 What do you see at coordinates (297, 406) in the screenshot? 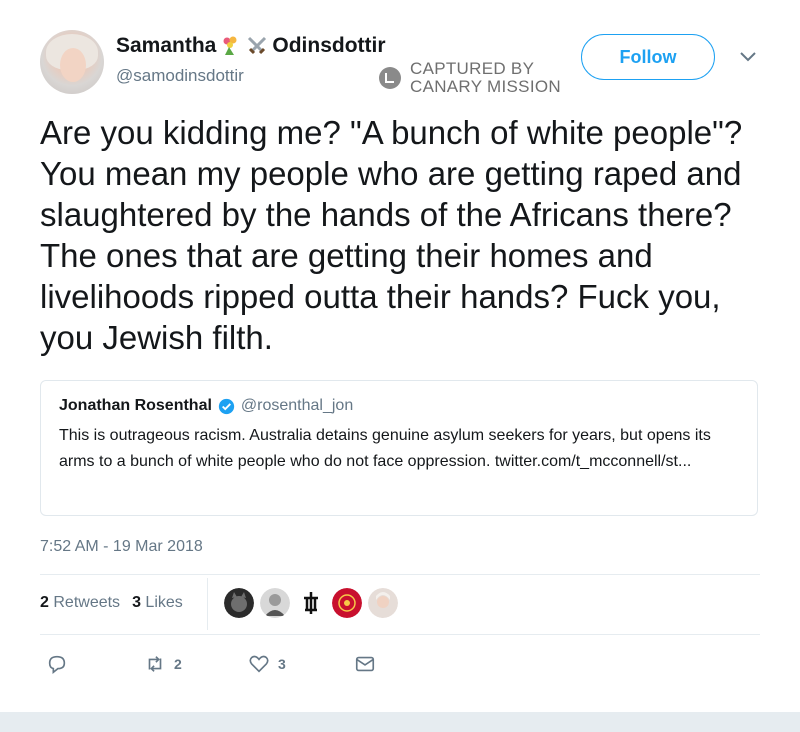
I see `quoted-author-handle: @rosenthal_jon` at bounding box center [297, 406].